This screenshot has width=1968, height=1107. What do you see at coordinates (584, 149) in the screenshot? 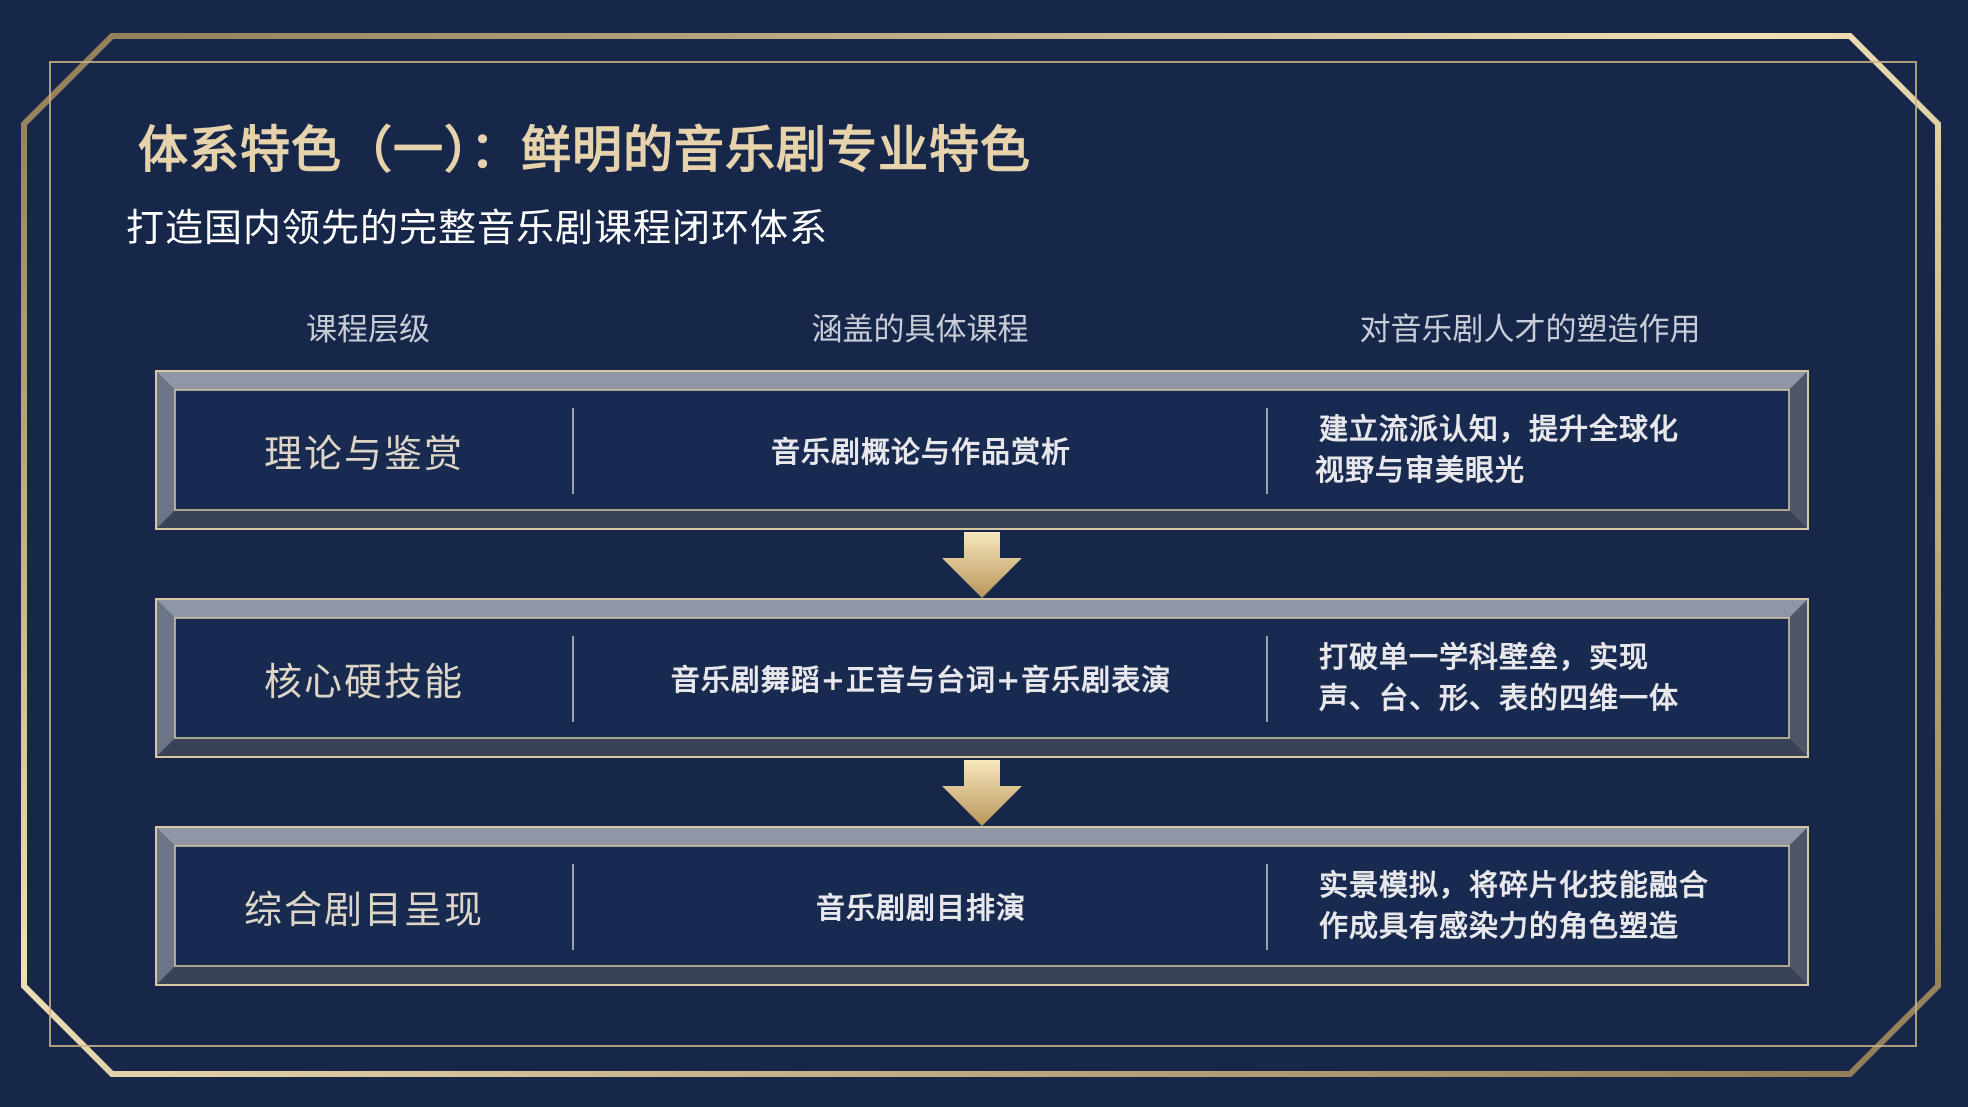
I see `page-title: 体系特色（一）：鲜明的音乐剧专业特色` at bounding box center [584, 149].